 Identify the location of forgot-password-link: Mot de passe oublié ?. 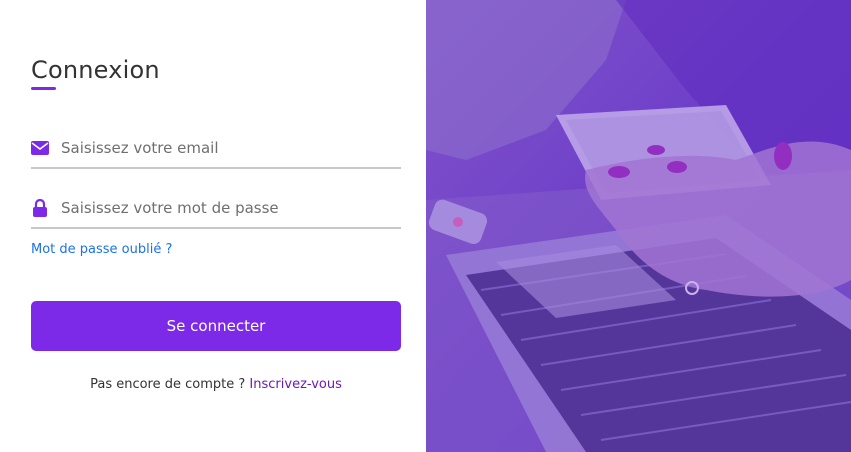
(101, 249).